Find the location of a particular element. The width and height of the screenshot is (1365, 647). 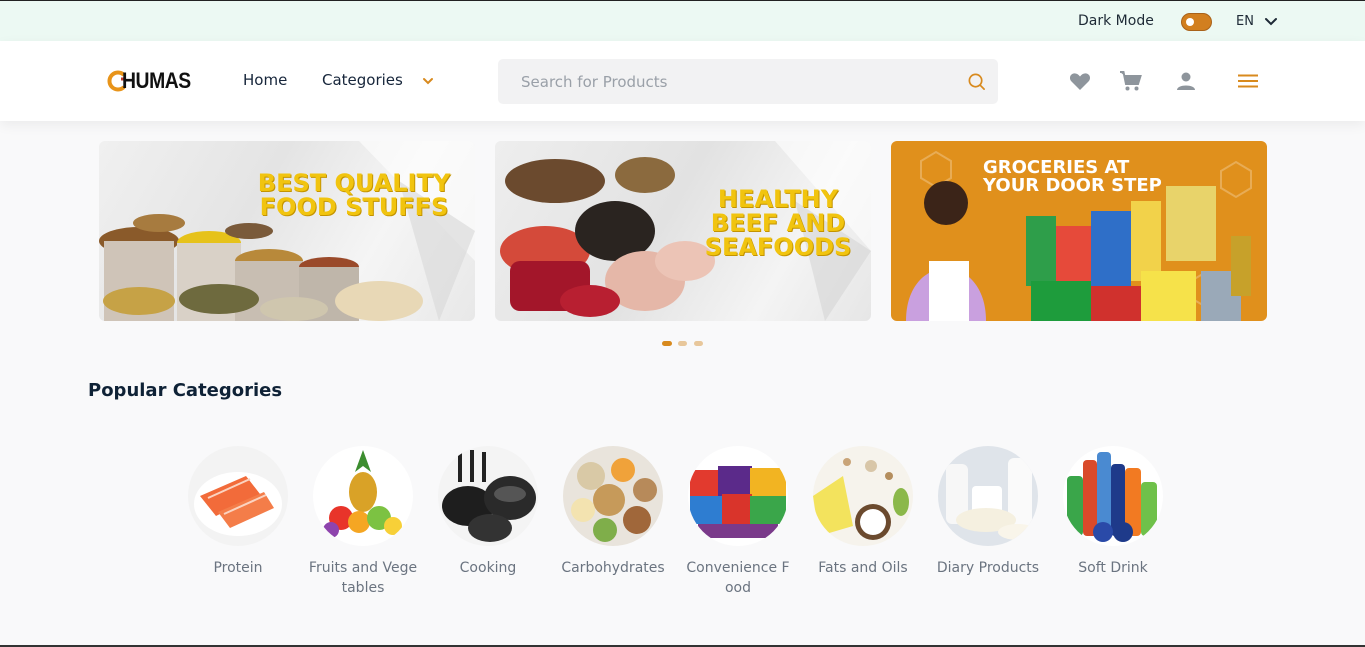

menu-icon is located at coordinates (1248, 81).